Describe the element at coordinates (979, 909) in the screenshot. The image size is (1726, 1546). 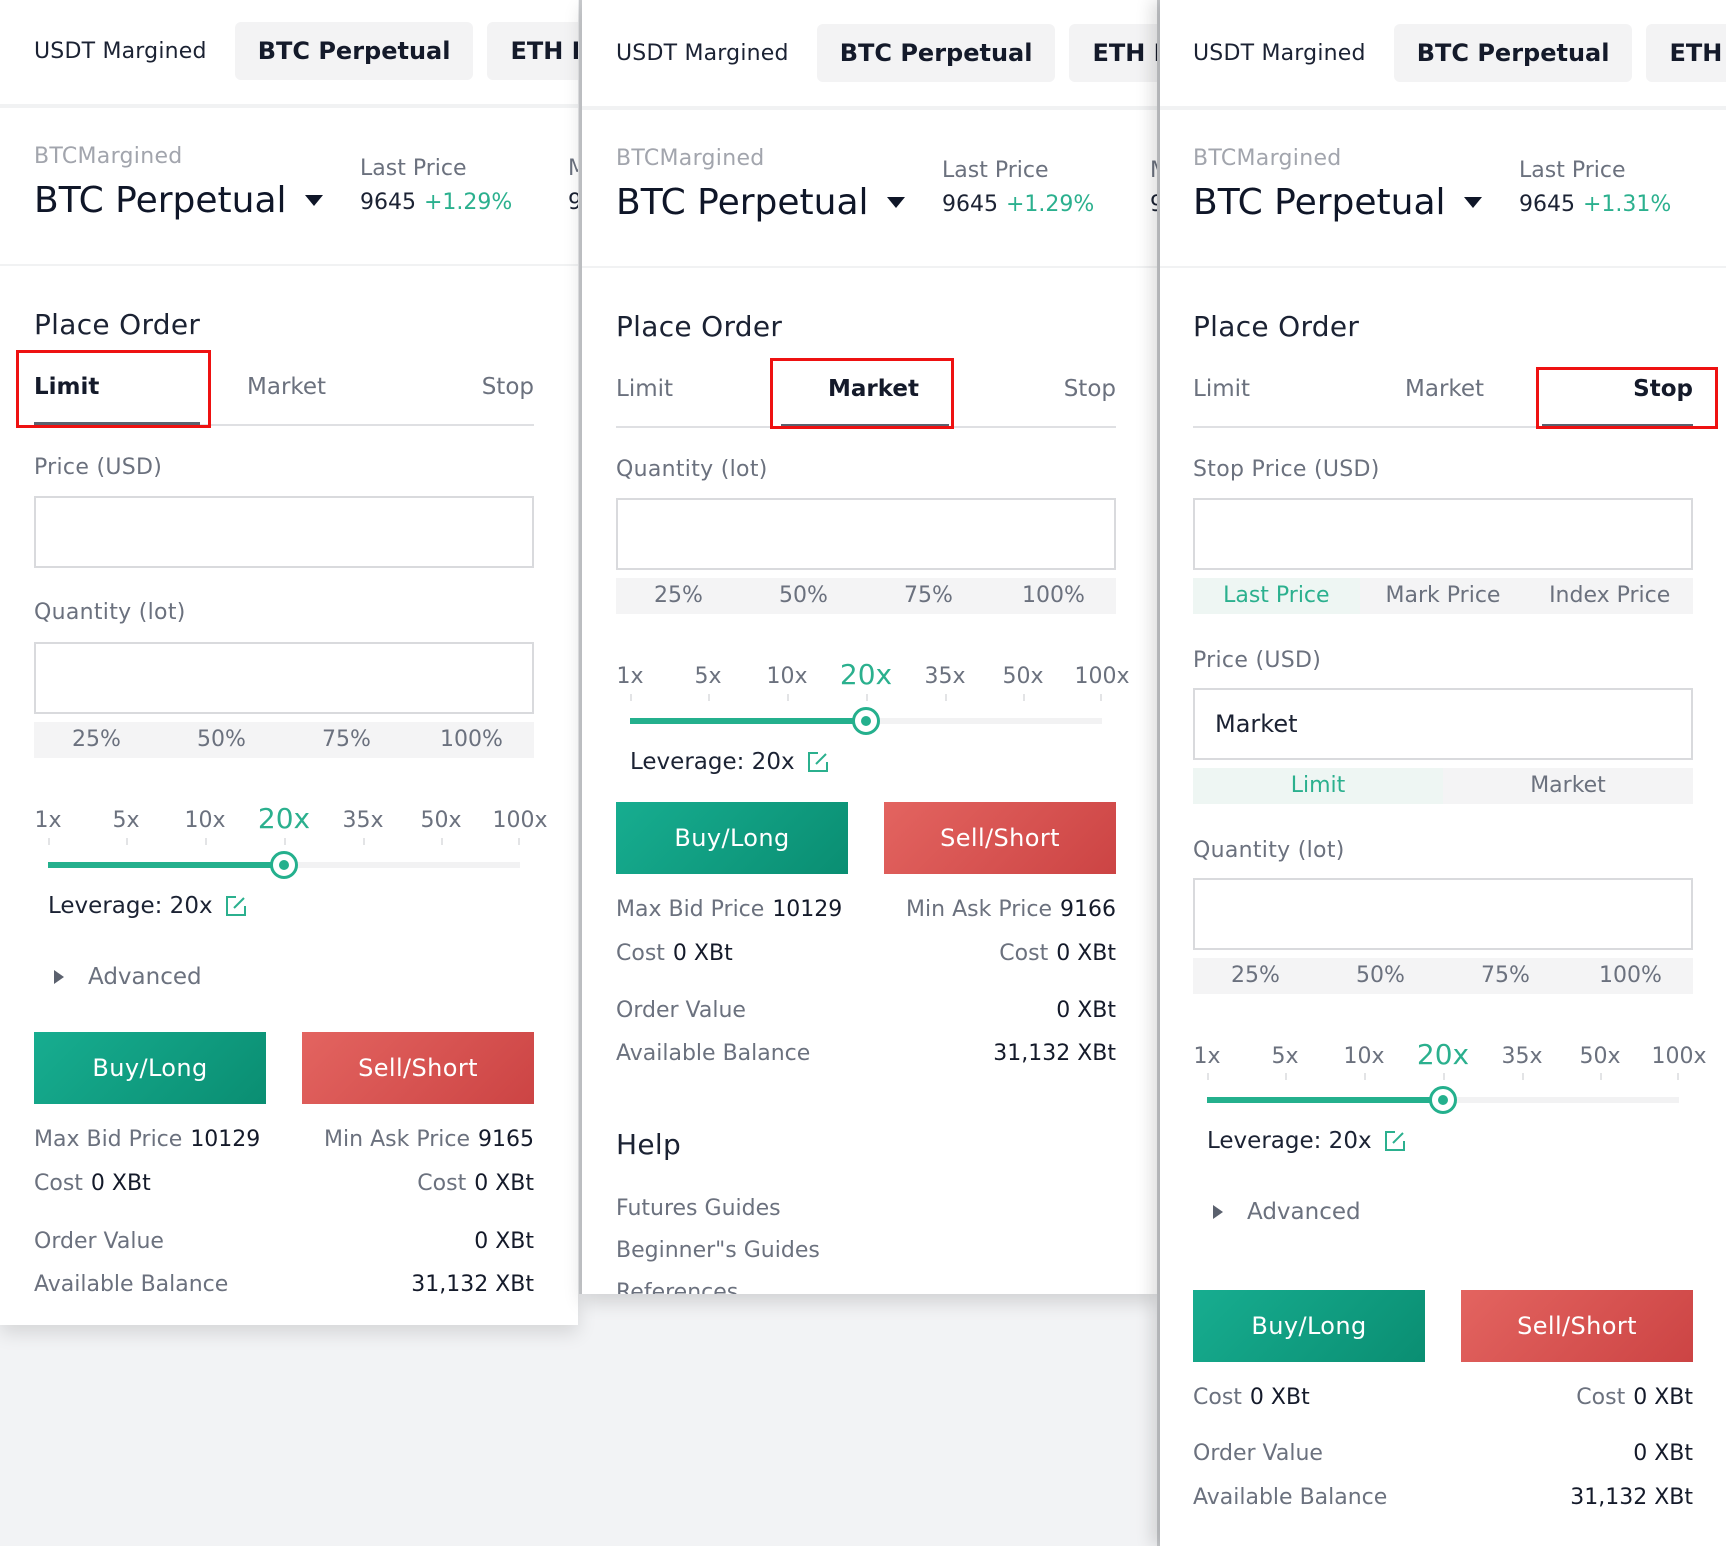
I see `min-ask-label: Min Ask Price` at that location.